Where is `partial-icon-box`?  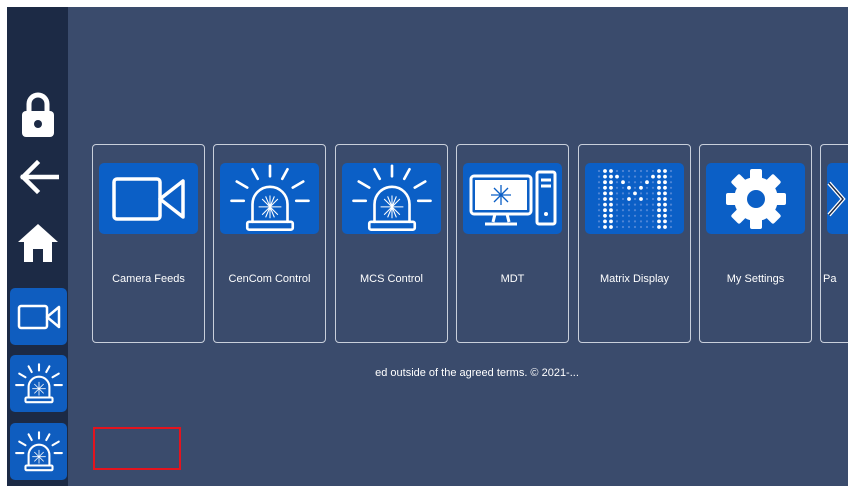 partial-icon-box is located at coordinates (837, 198).